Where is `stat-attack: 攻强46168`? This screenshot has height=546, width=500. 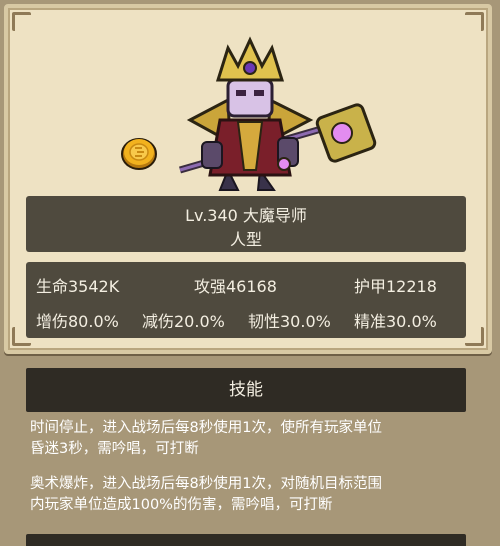 stat-attack: 攻强46168 is located at coordinates (235, 286).